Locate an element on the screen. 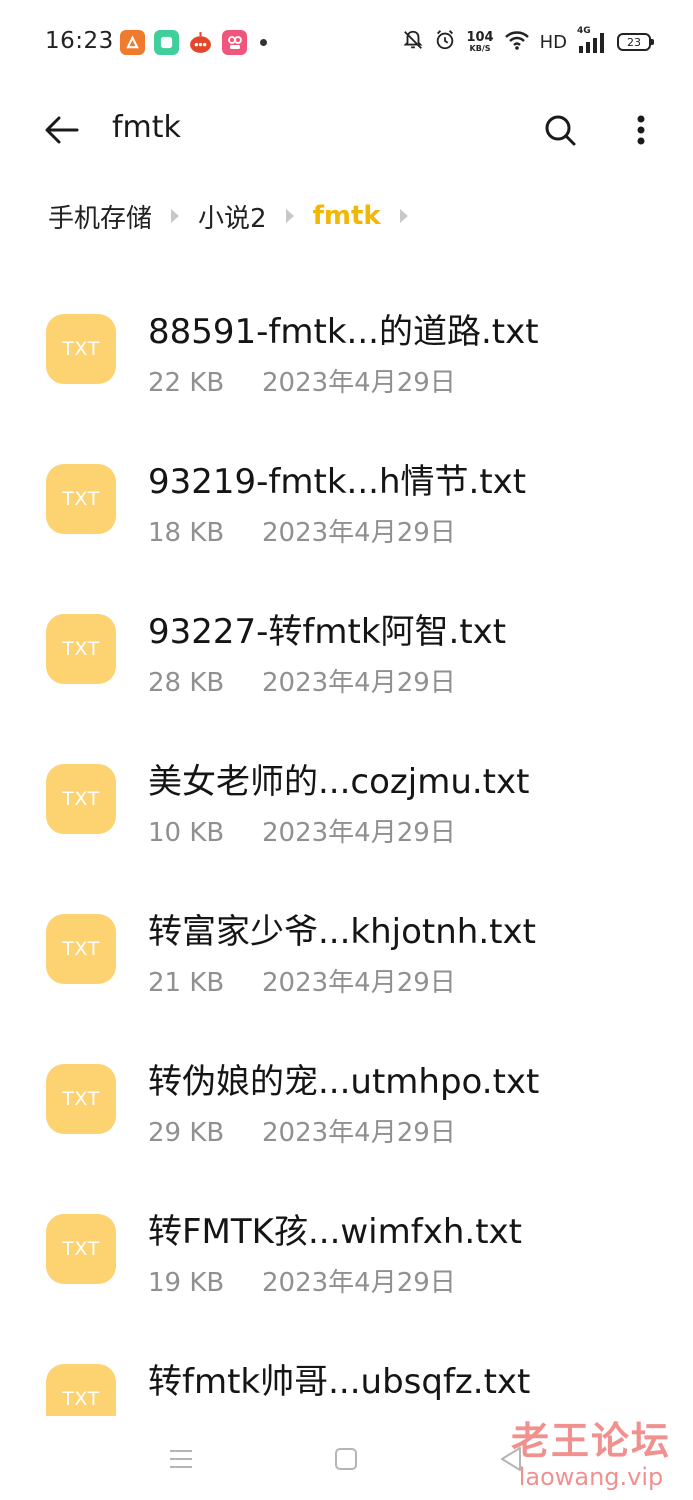  file-name: 转富家少爷...khjotnh.txt is located at coordinates (342, 932).